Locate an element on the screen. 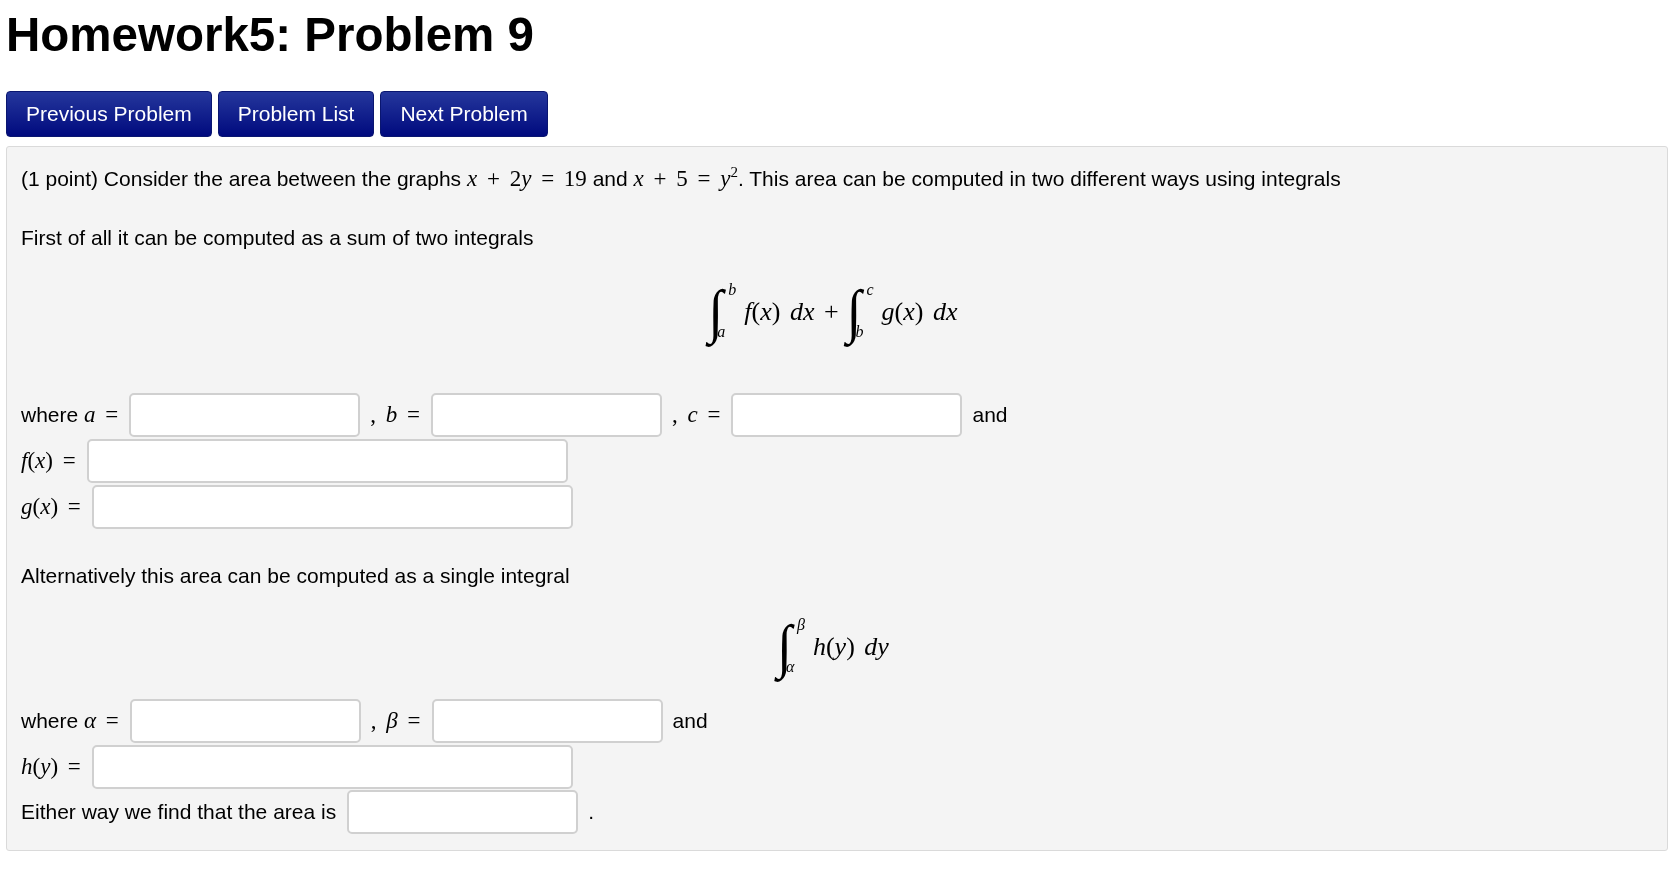  prompt-text: g(x) = is located at coordinates (51, 507).